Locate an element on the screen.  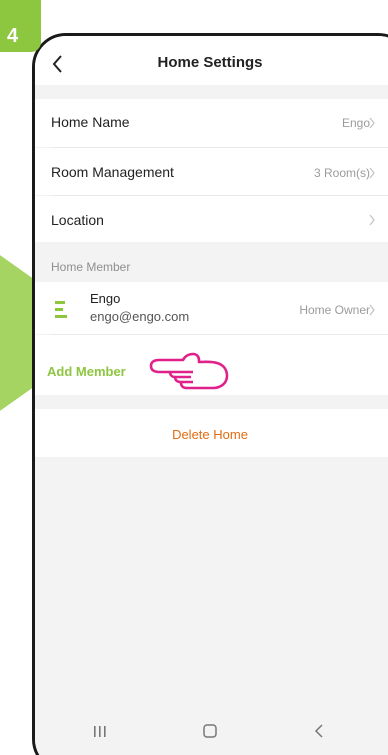
step-badge: 4 is located at coordinates (20, 26).